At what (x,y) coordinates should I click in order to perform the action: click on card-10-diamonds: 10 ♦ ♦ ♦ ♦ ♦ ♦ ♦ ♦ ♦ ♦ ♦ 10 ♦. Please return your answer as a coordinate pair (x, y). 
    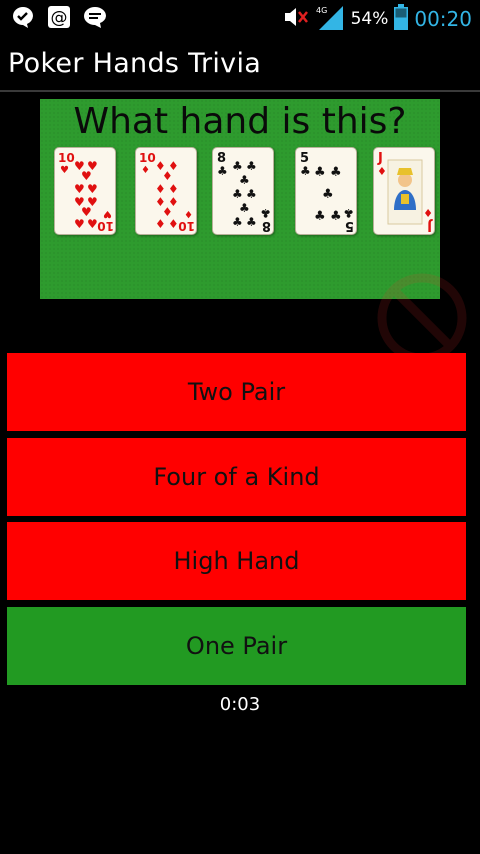
    Looking at the image, I should click on (166, 191).